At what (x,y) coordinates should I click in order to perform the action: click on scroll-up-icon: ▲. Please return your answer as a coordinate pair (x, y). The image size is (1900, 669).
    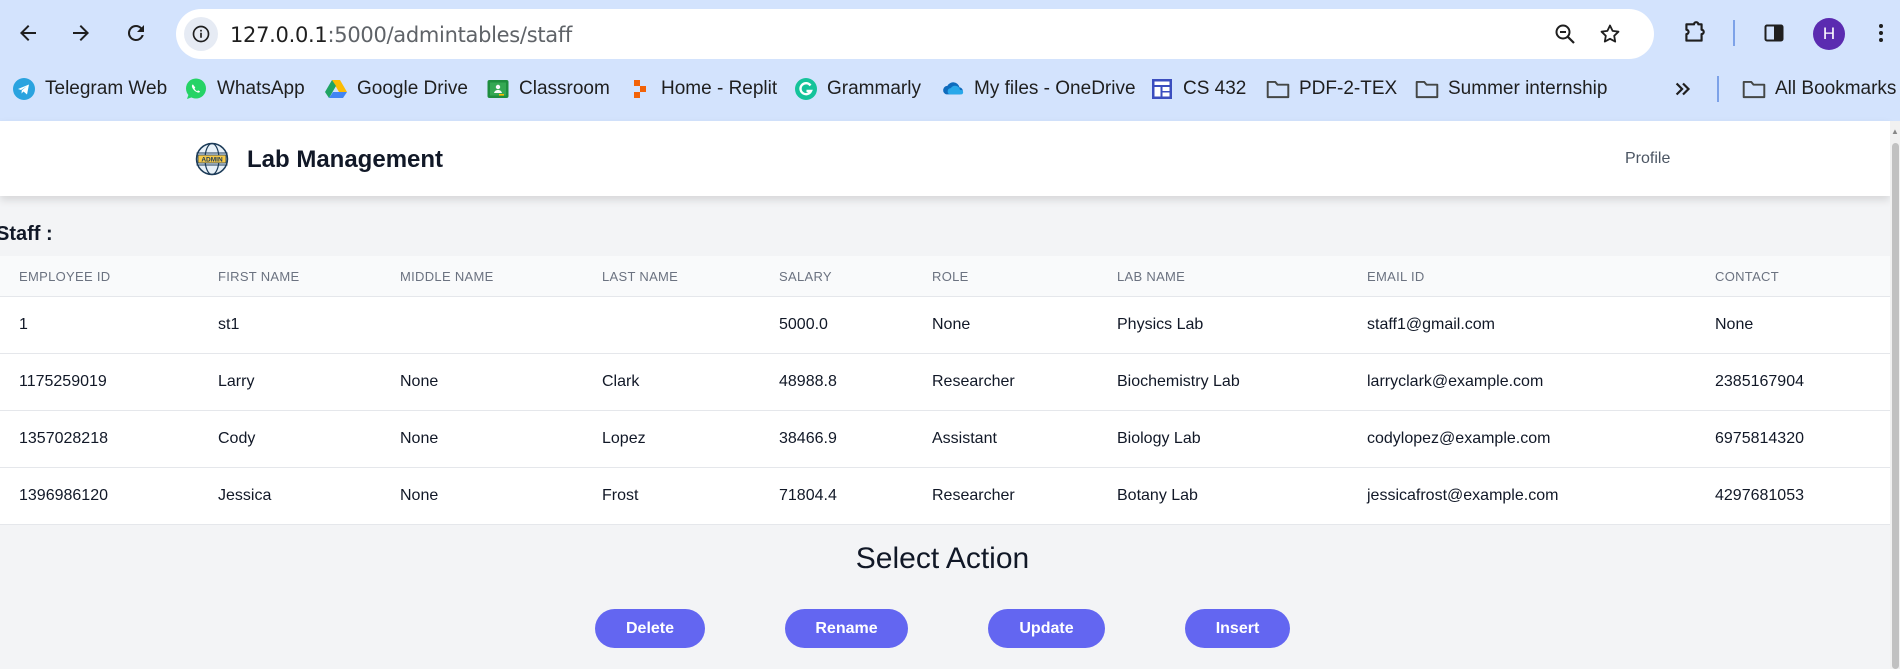
    Looking at the image, I should click on (1895, 132).